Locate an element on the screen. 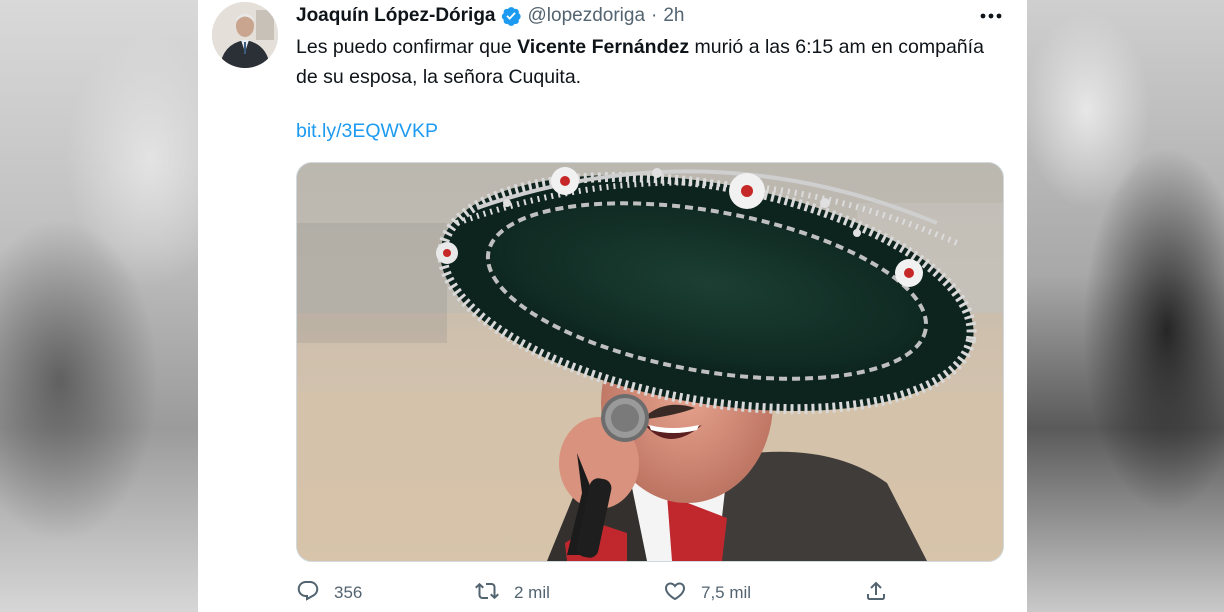  heart-icon is located at coordinates (675, 593).